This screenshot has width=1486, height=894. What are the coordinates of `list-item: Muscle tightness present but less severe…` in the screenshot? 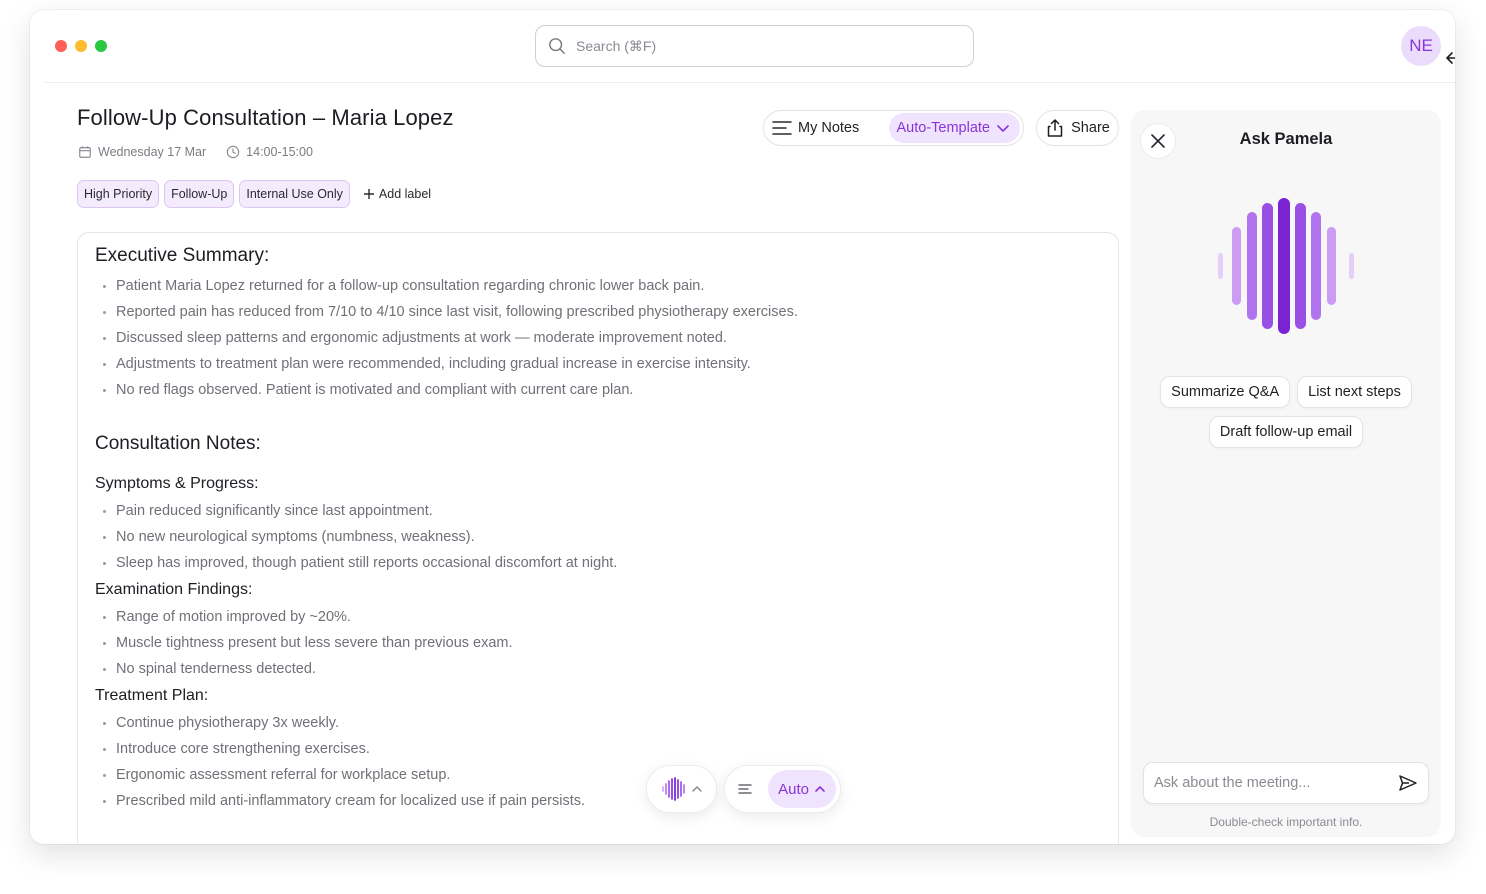 It's located at (598, 643).